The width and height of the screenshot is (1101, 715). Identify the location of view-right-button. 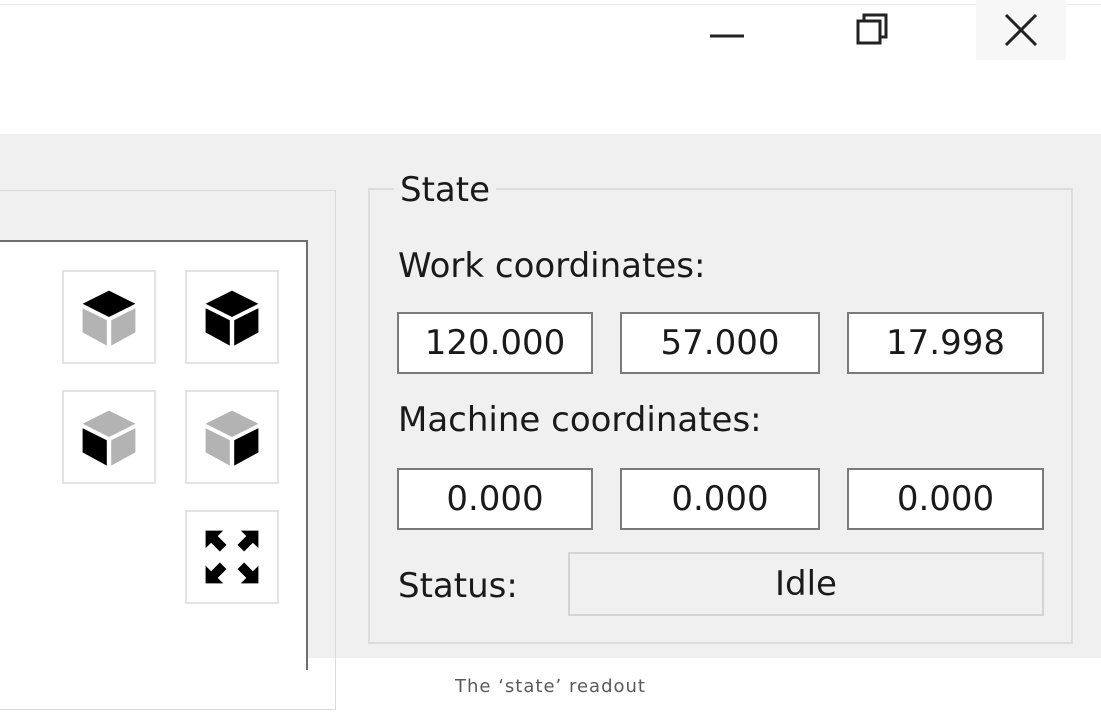
(232, 437).